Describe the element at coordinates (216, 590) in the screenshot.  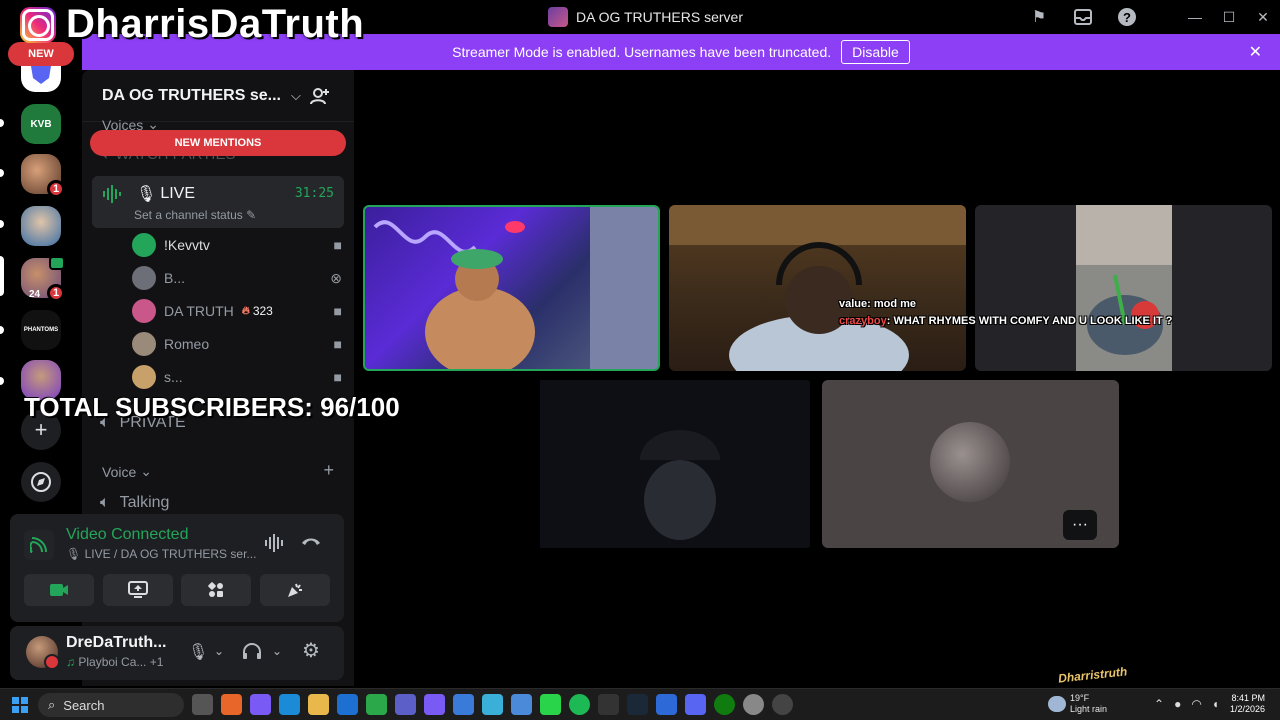
I see `activities-button` at that location.